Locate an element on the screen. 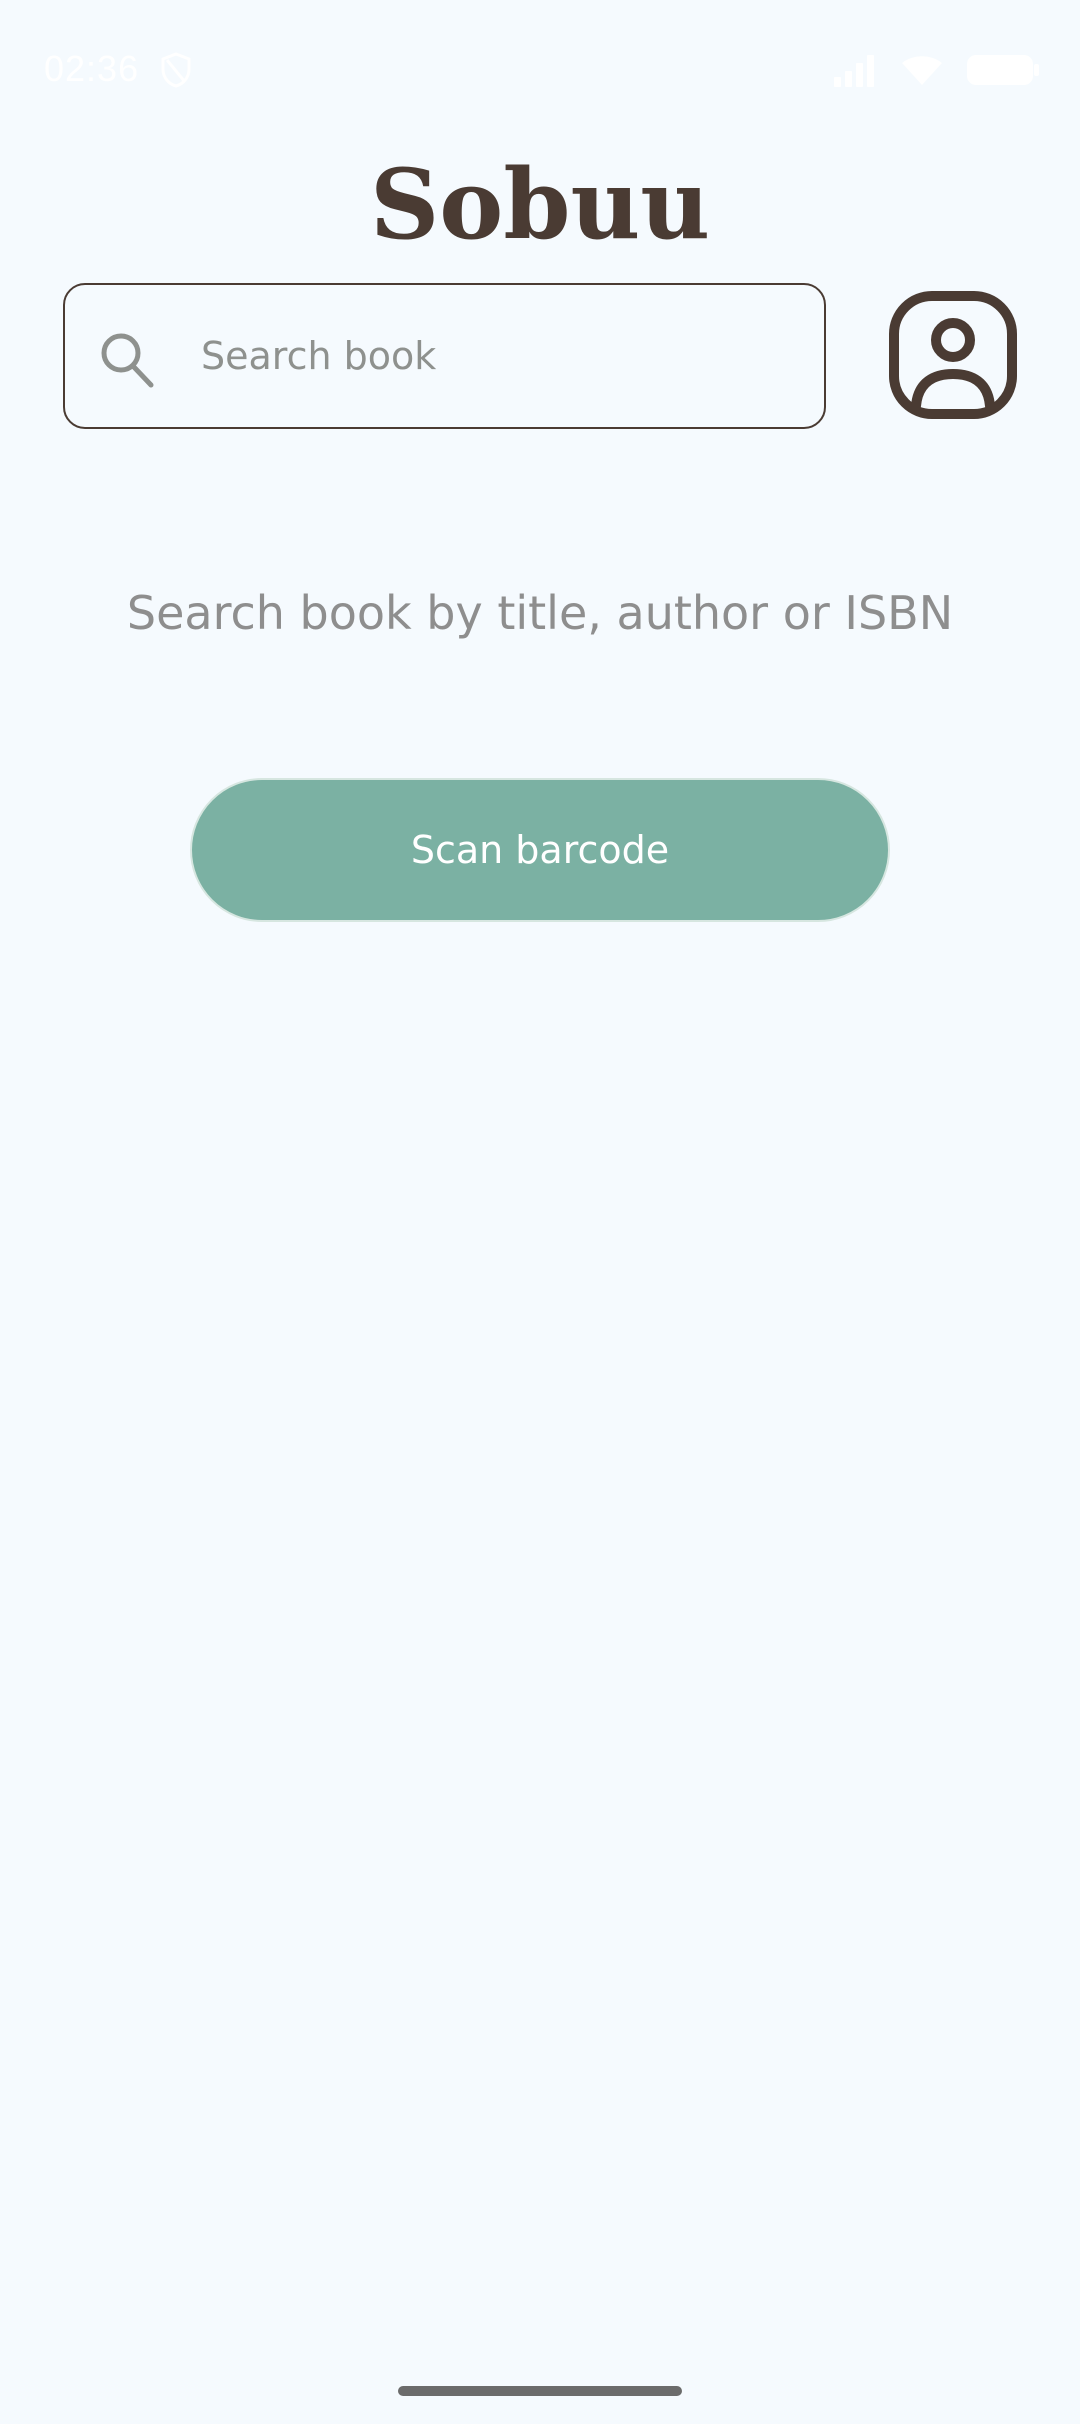 The image size is (1080, 2424). status-bar: 02:36 is located at coordinates (540, 70).